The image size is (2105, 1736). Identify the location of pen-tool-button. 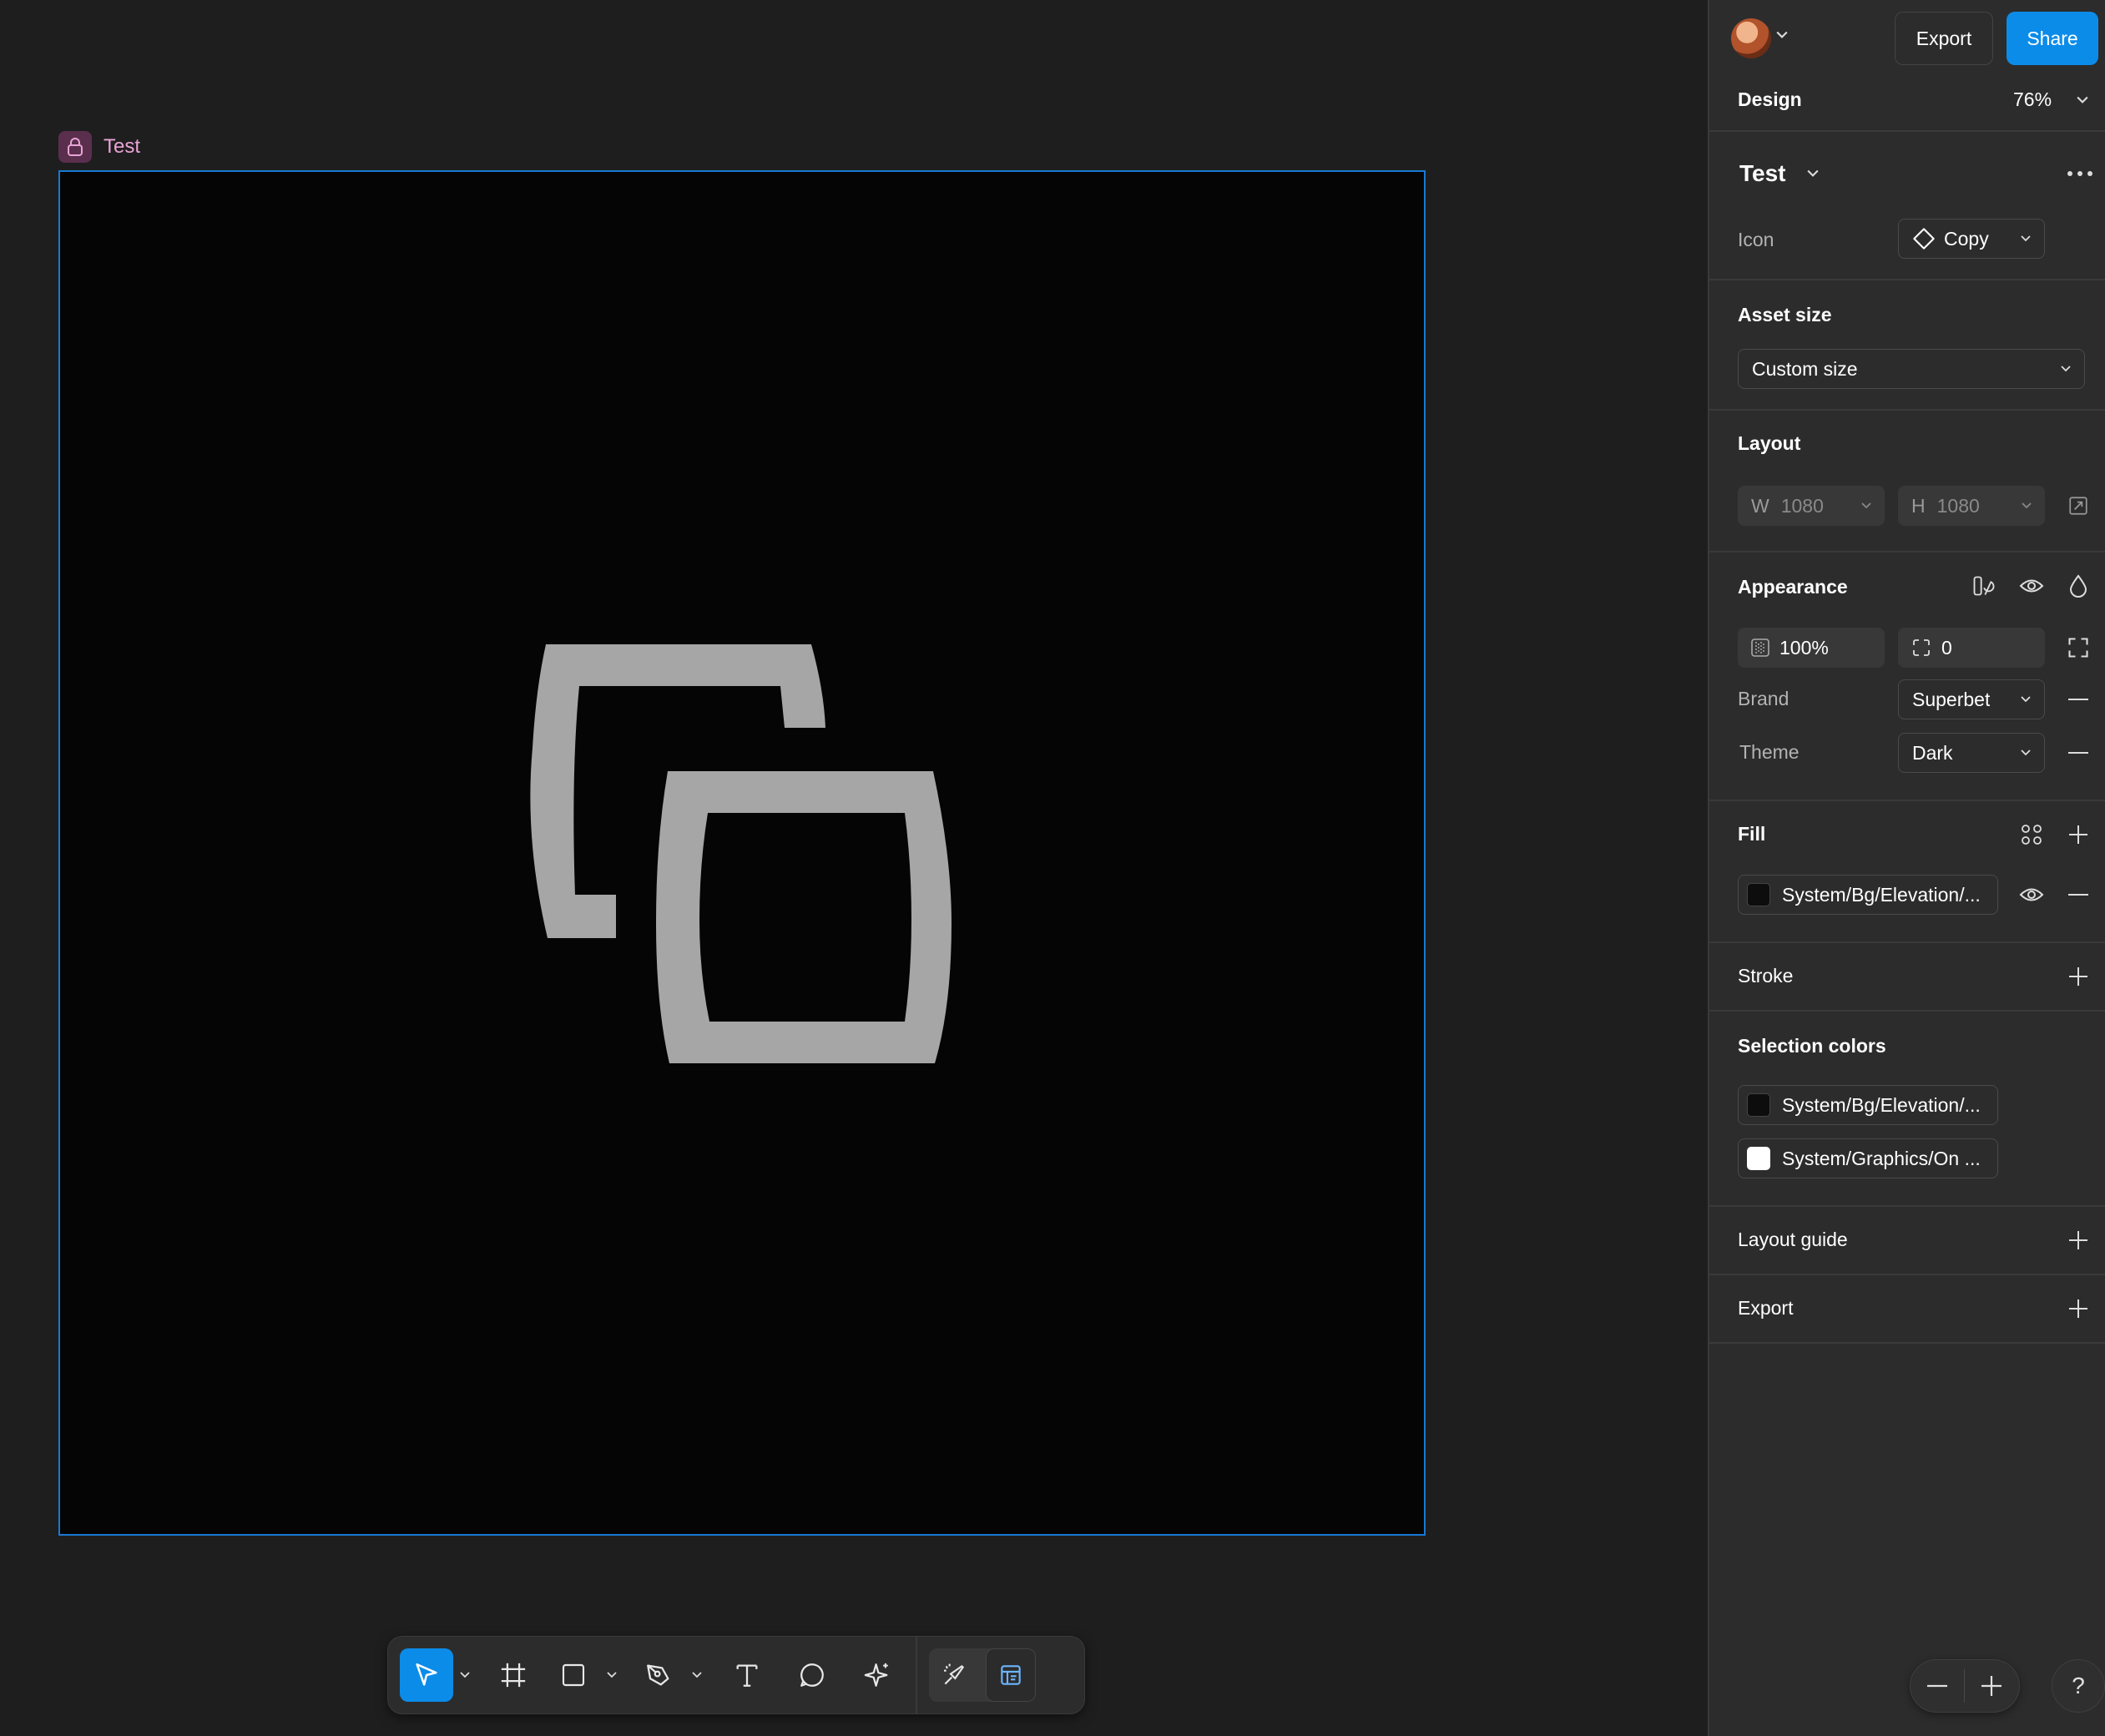
(658, 1675).